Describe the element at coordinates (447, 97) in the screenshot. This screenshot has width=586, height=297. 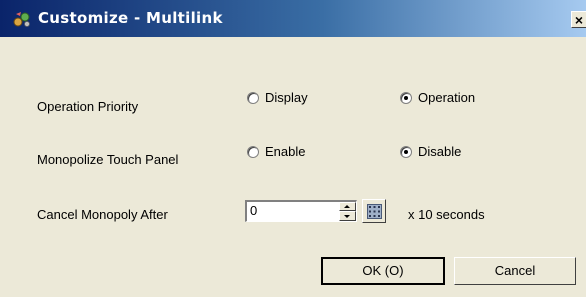
I see `radio-operation-label: Operation` at that location.